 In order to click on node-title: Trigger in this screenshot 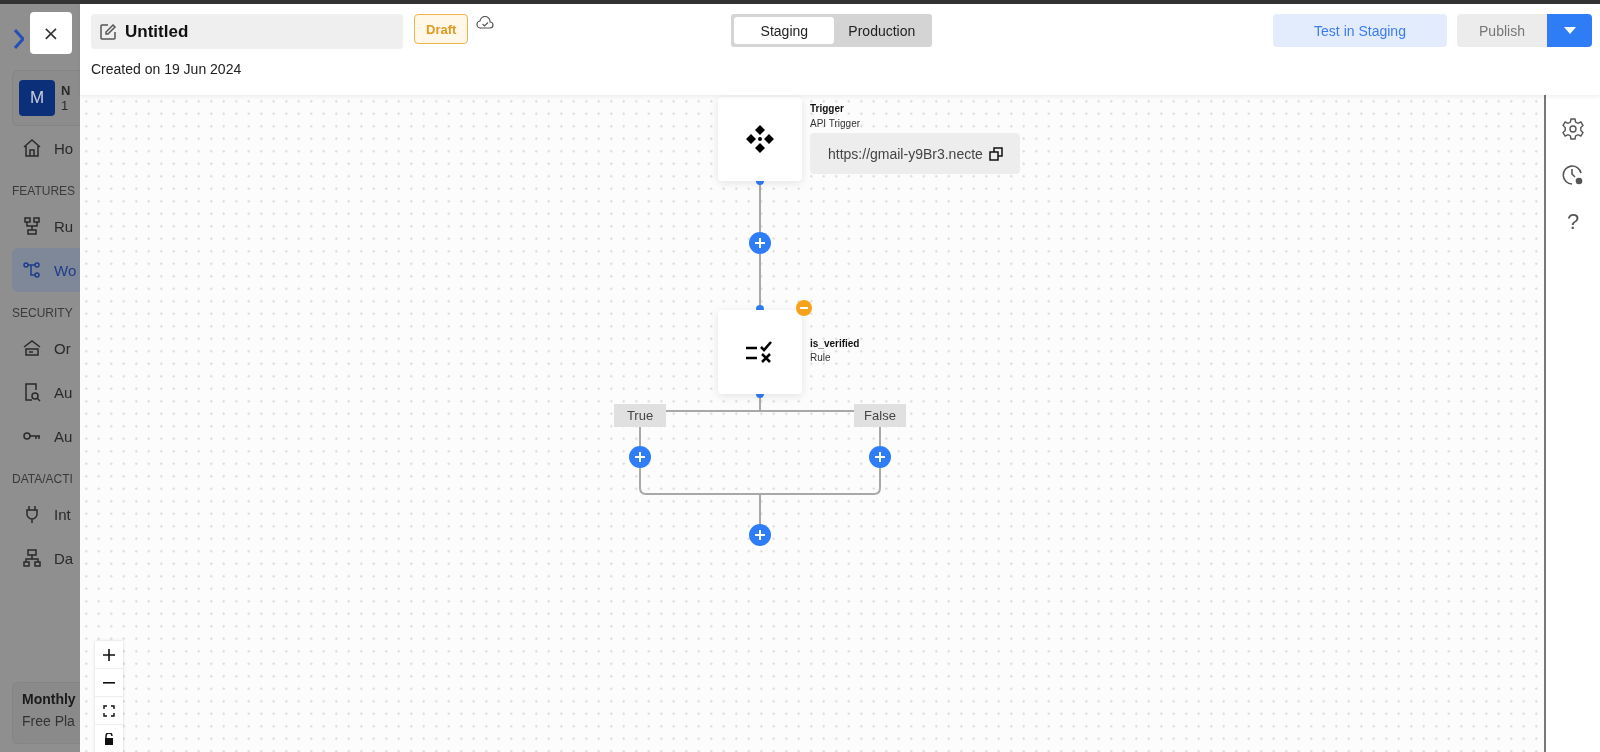, I will do `click(827, 108)`.